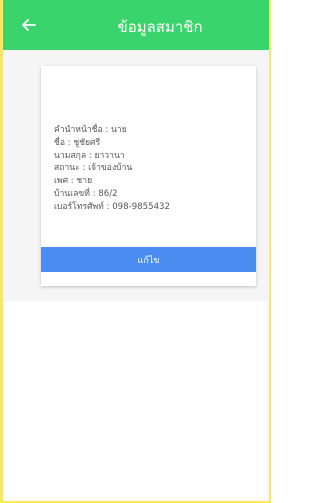 The height and width of the screenshot is (503, 320). Describe the element at coordinates (90, 130) in the screenshot. I see `title-prefix-line: คำนำหน้าชื่อ : นาย` at that location.